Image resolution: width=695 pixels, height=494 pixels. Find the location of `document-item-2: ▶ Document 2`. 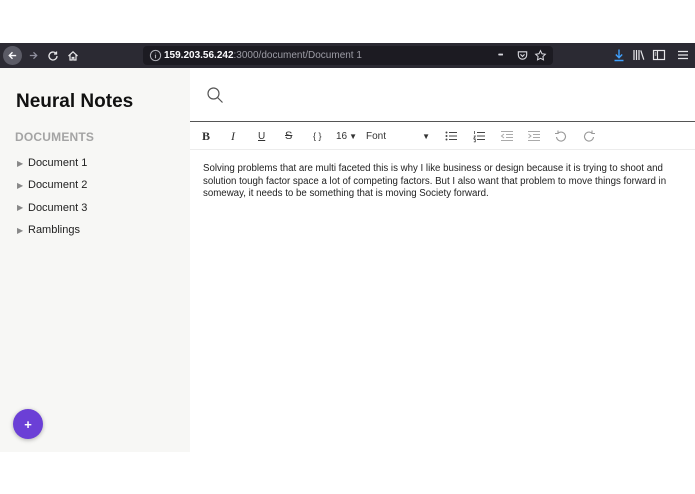

document-item-2: ▶ Document 2 is located at coordinates (52, 185).